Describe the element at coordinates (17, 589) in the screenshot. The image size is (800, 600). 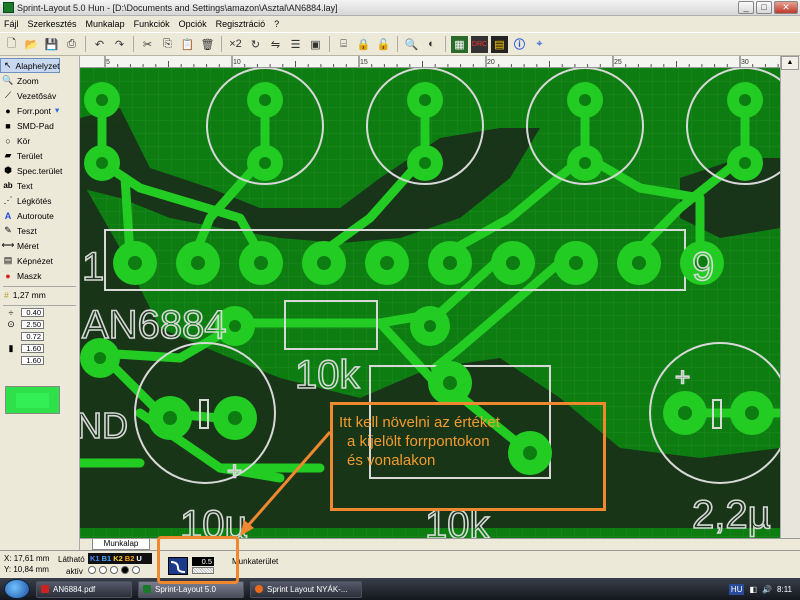
I see `start-button` at that location.